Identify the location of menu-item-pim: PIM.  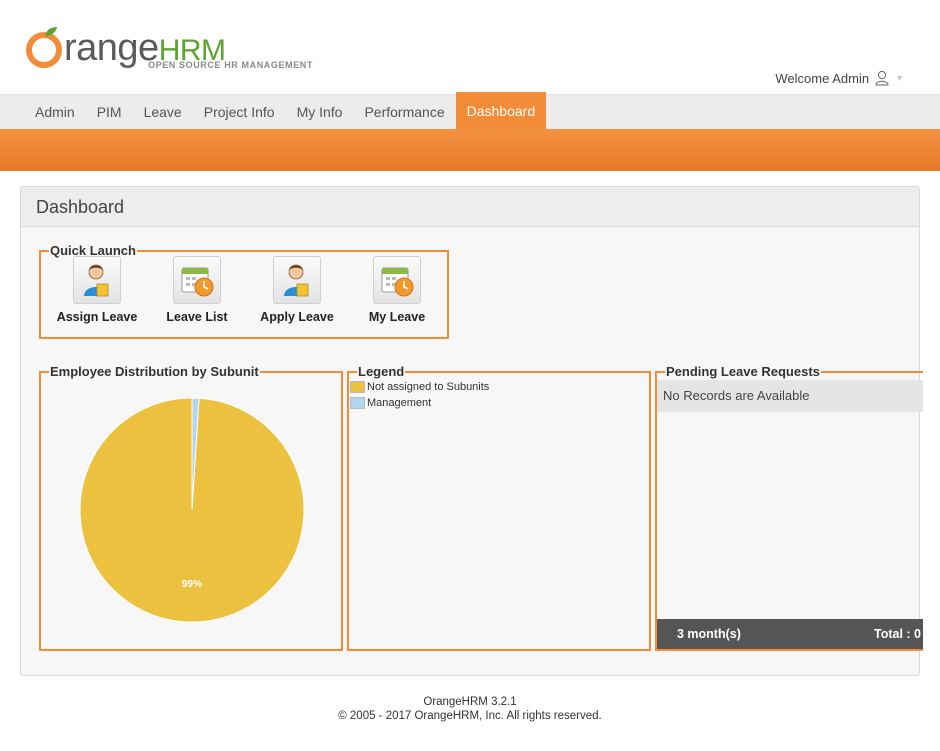
(109, 112).